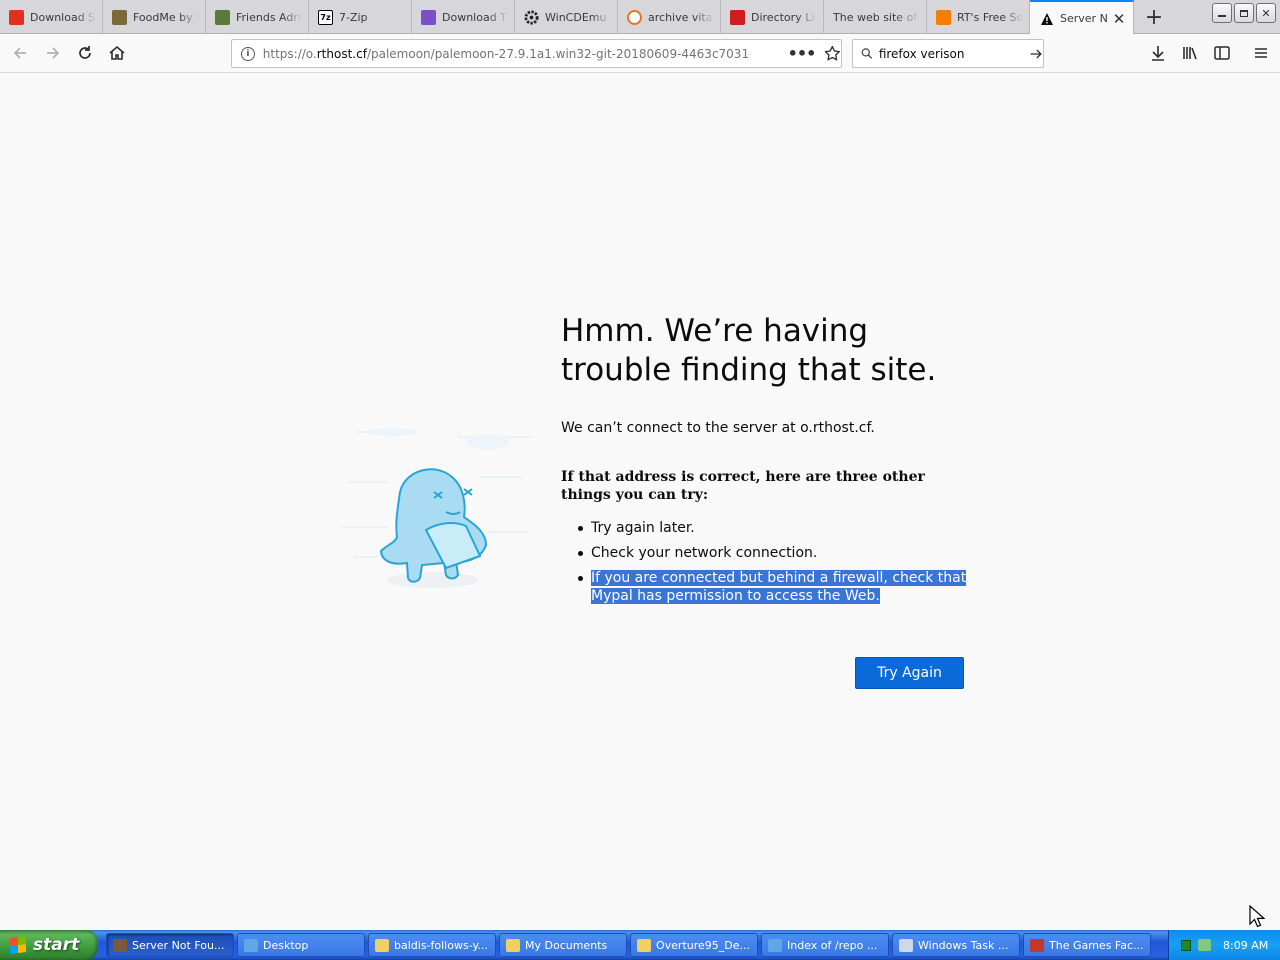 The height and width of the screenshot is (960, 1280). Describe the element at coordinates (681, 17) in the screenshot. I see `tab-title: archive vitali` at that location.